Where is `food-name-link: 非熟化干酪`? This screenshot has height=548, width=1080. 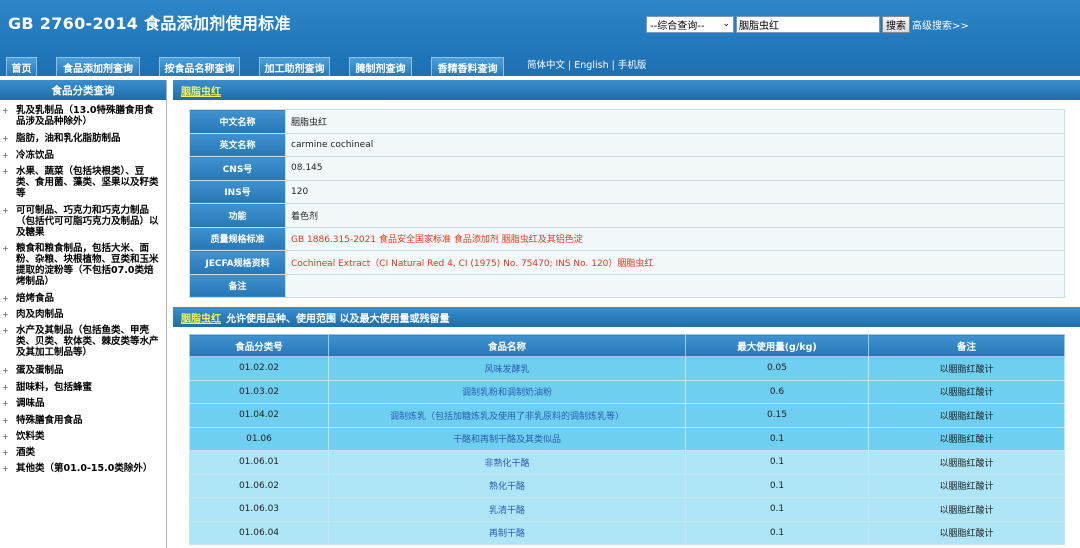 food-name-link: 非熟化干酪 is located at coordinates (507, 462).